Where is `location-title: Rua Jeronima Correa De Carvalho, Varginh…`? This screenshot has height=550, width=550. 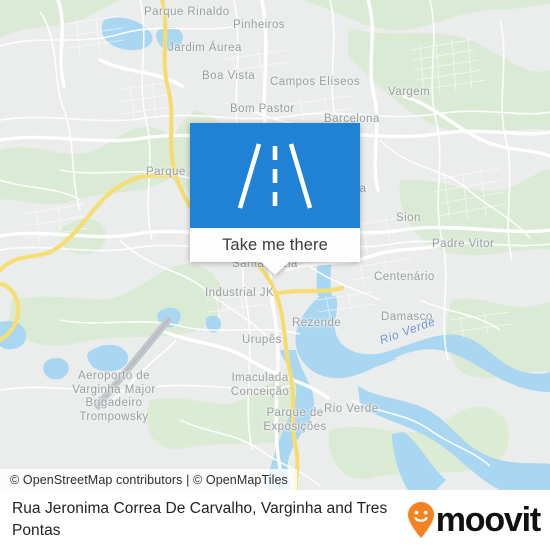
location-title: Rua Jeronima Correa De Carvalho, Varginh… is located at coordinates (200, 519).